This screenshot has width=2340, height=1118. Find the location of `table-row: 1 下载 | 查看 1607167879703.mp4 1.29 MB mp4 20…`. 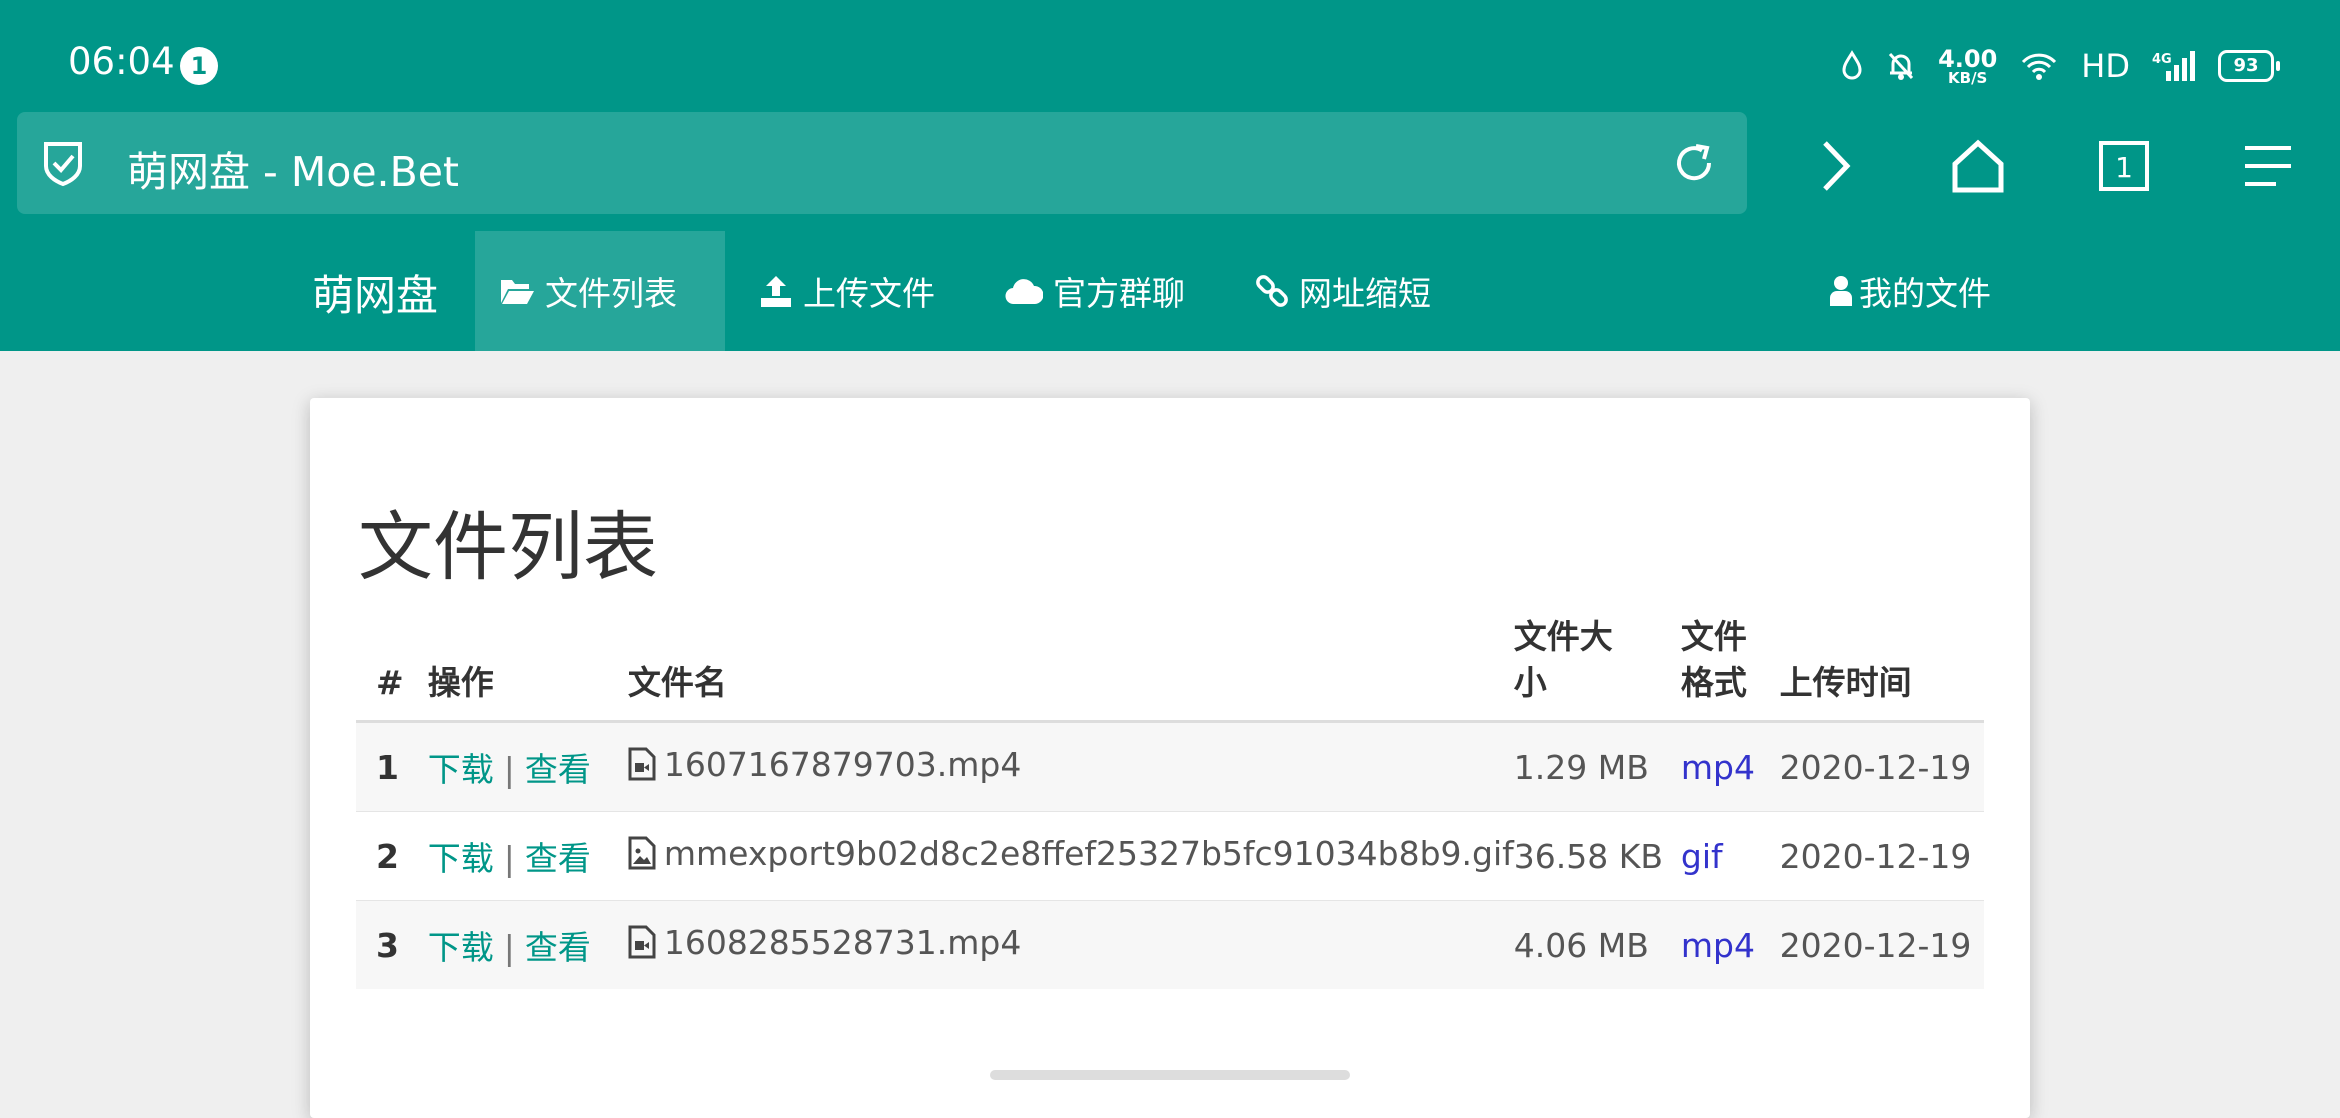

table-row: 1 下载 | 查看 1607167879703.mp4 1.29 MB mp4 20… is located at coordinates (1170, 766).